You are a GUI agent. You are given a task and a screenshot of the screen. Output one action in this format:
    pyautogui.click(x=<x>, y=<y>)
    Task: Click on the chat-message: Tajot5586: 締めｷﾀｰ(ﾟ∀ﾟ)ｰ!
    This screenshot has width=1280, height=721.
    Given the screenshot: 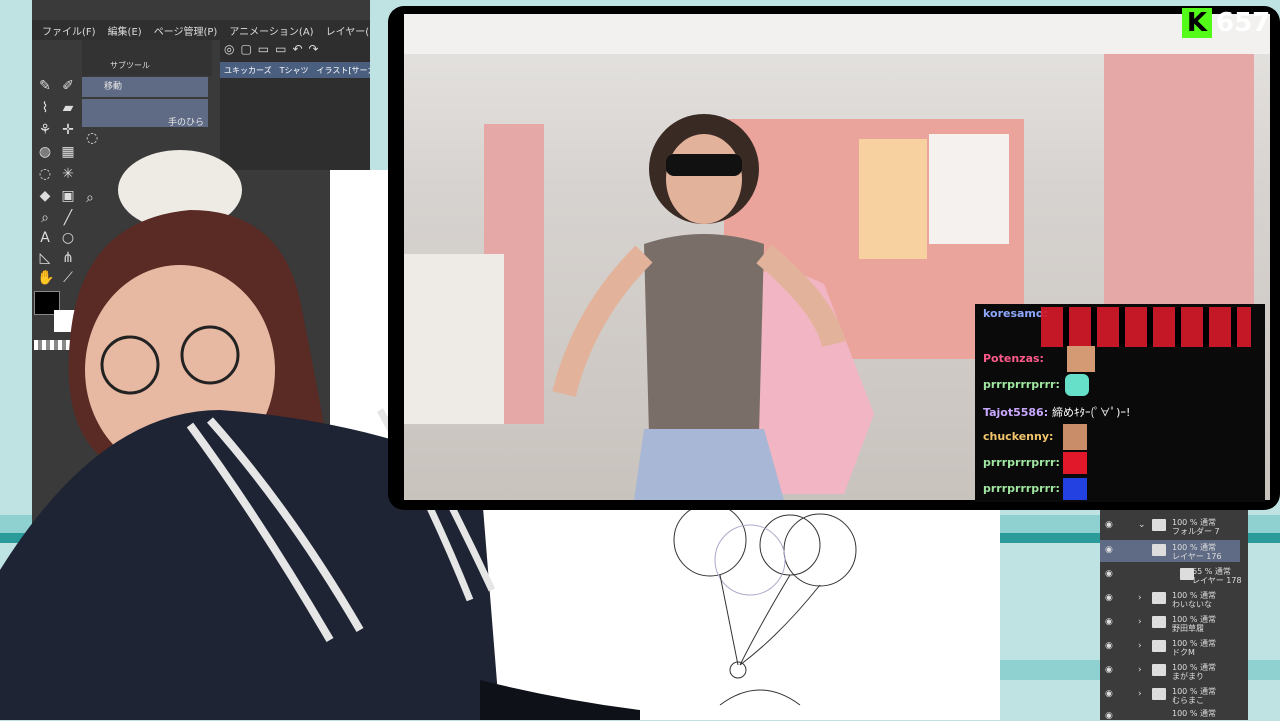 What is the action you would take?
    pyautogui.click(x=1056, y=412)
    